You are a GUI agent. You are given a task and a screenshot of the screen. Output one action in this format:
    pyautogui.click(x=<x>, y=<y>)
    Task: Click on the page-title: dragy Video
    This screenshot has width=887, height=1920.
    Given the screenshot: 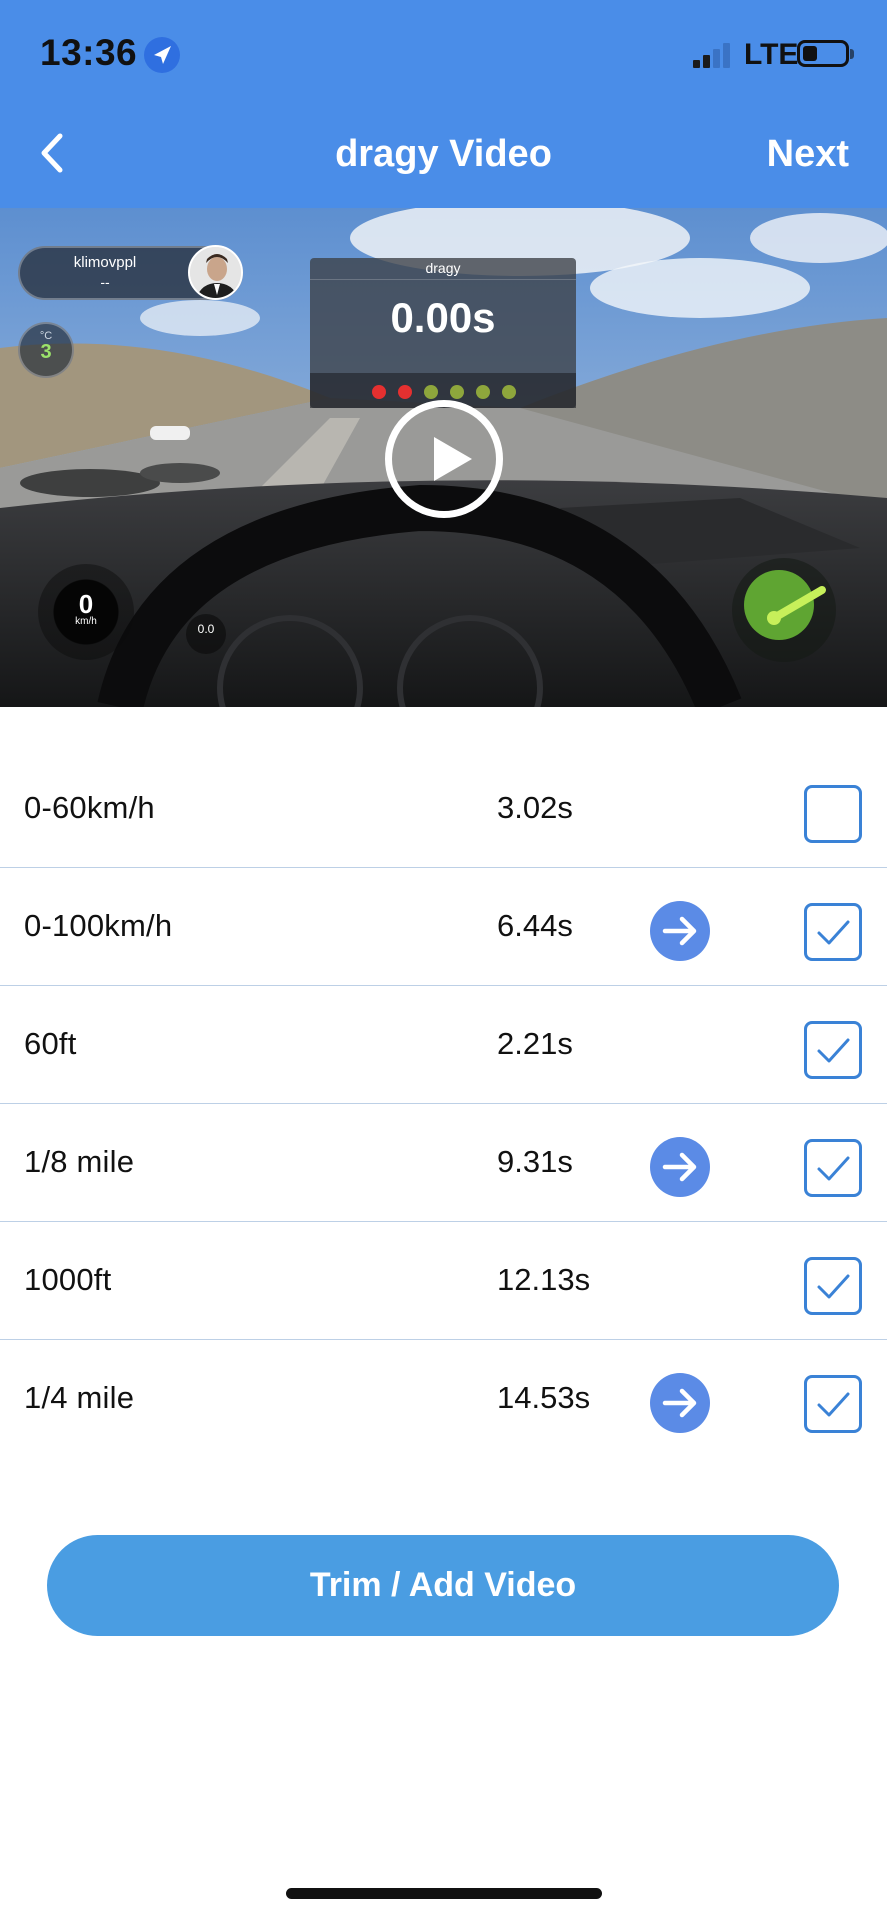 What is the action you would take?
    pyautogui.click(x=443, y=154)
    